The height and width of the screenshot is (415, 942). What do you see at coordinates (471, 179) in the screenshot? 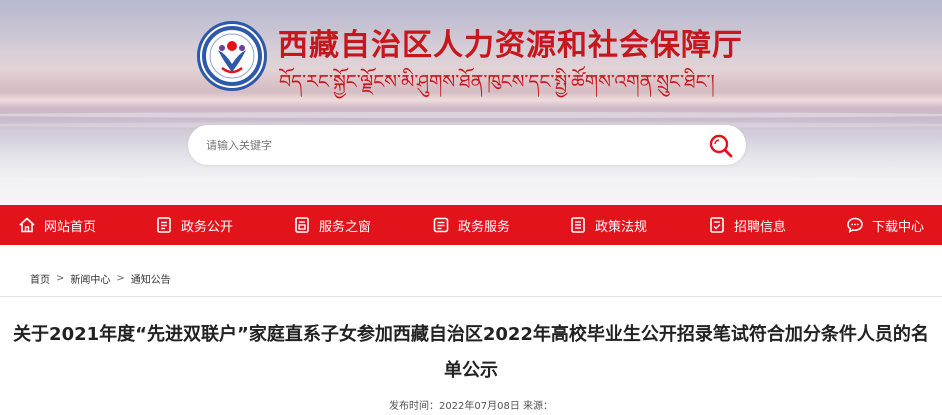
I see `banner-wave` at bounding box center [471, 179].